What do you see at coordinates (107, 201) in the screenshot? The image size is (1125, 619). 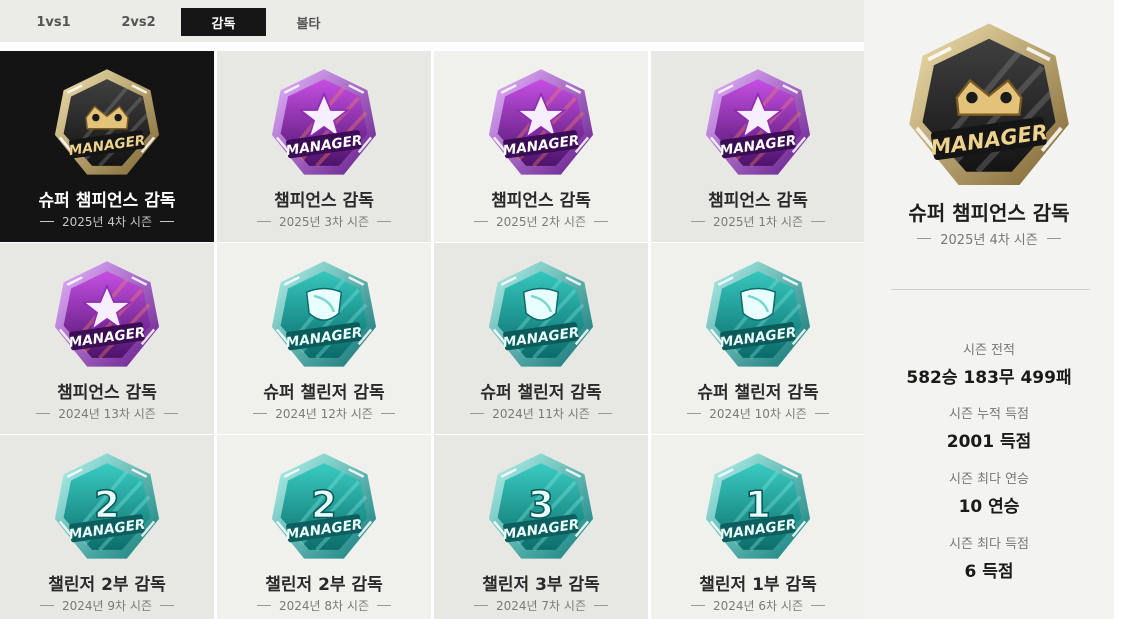 I see `badge-title: 슈퍼 챔피언스 감독` at bounding box center [107, 201].